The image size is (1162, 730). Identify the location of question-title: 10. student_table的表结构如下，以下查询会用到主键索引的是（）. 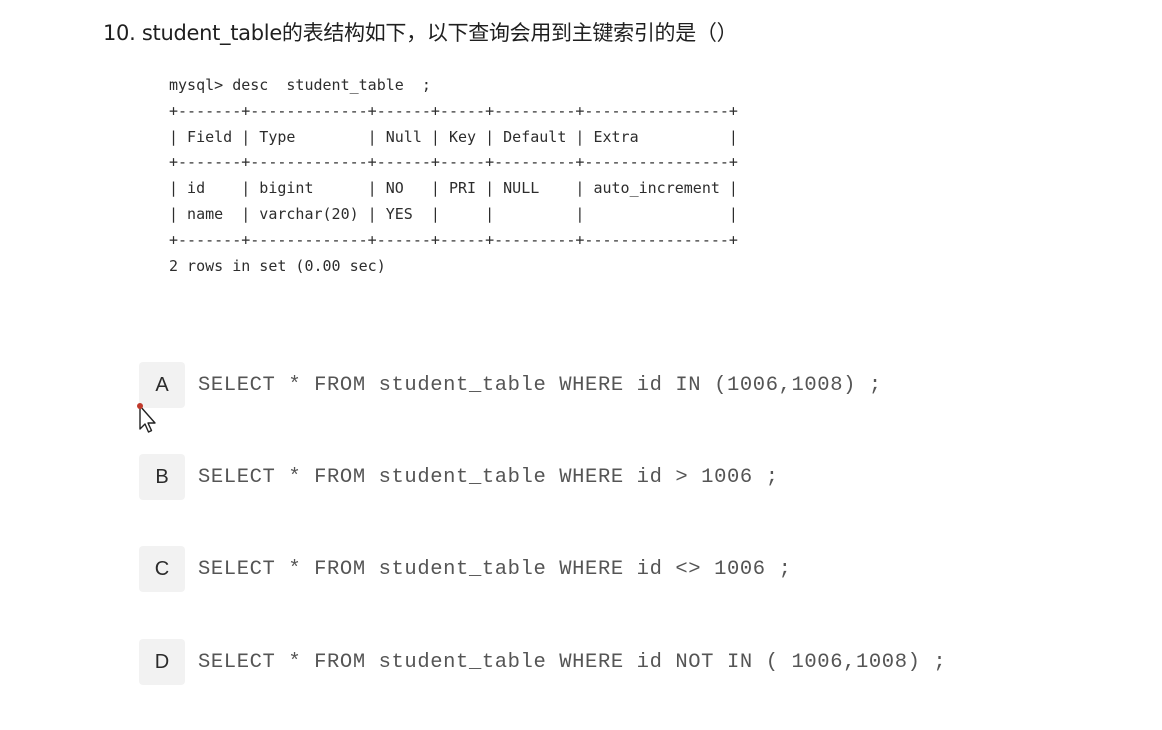
(420, 33).